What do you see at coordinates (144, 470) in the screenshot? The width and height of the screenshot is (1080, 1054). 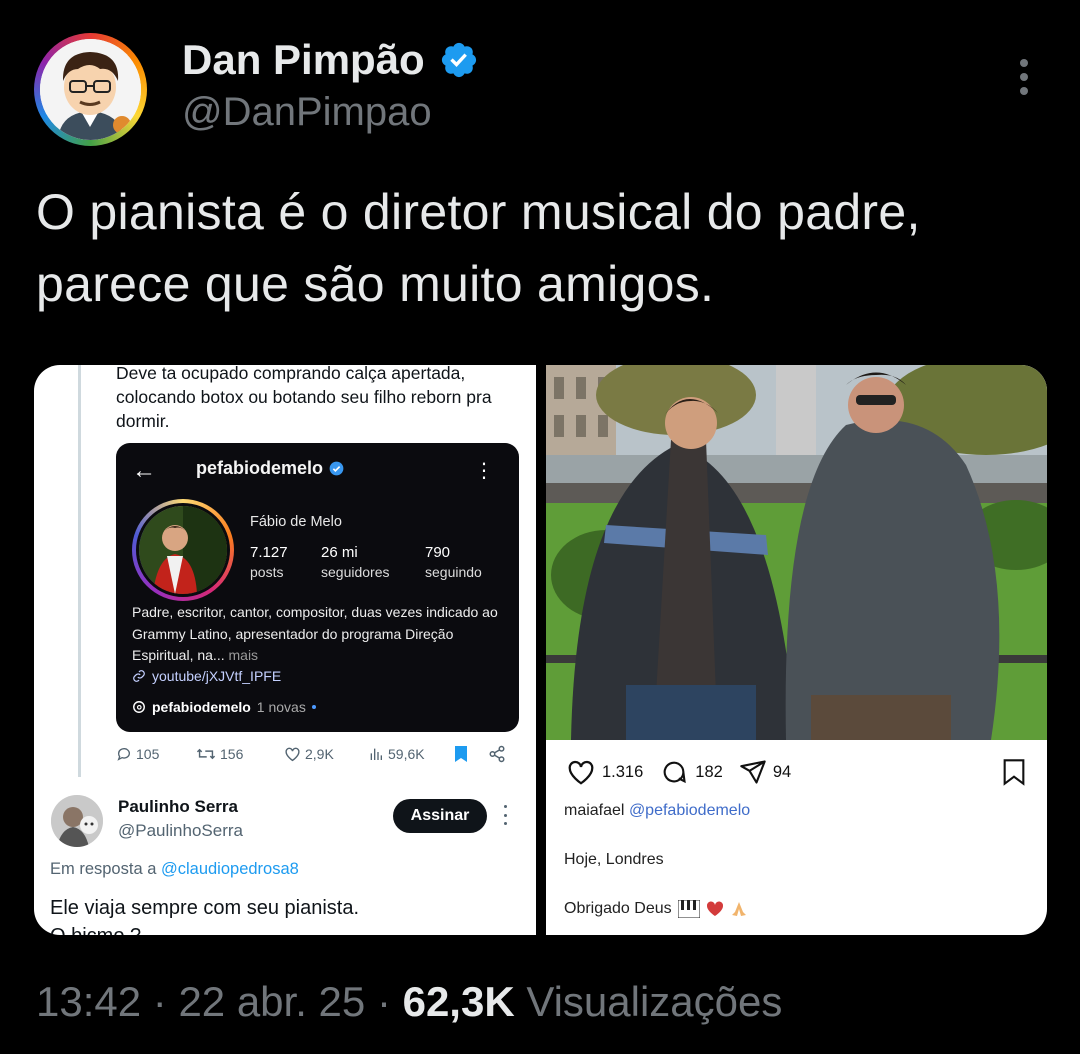 I see `back-arrow-icon: ←` at bounding box center [144, 470].